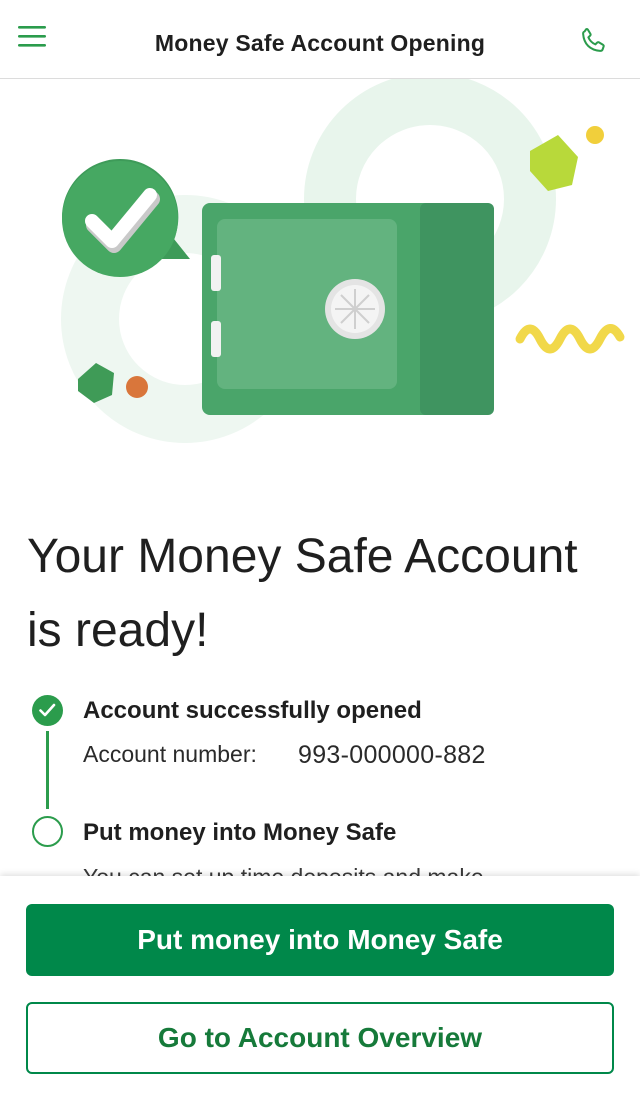 The image size is (640, 1100). What do you see at coordinates (320, 1038) in the screenshot?
I see `account-overview-button: Go to Account Overview` at bounding box center [320, 1038].